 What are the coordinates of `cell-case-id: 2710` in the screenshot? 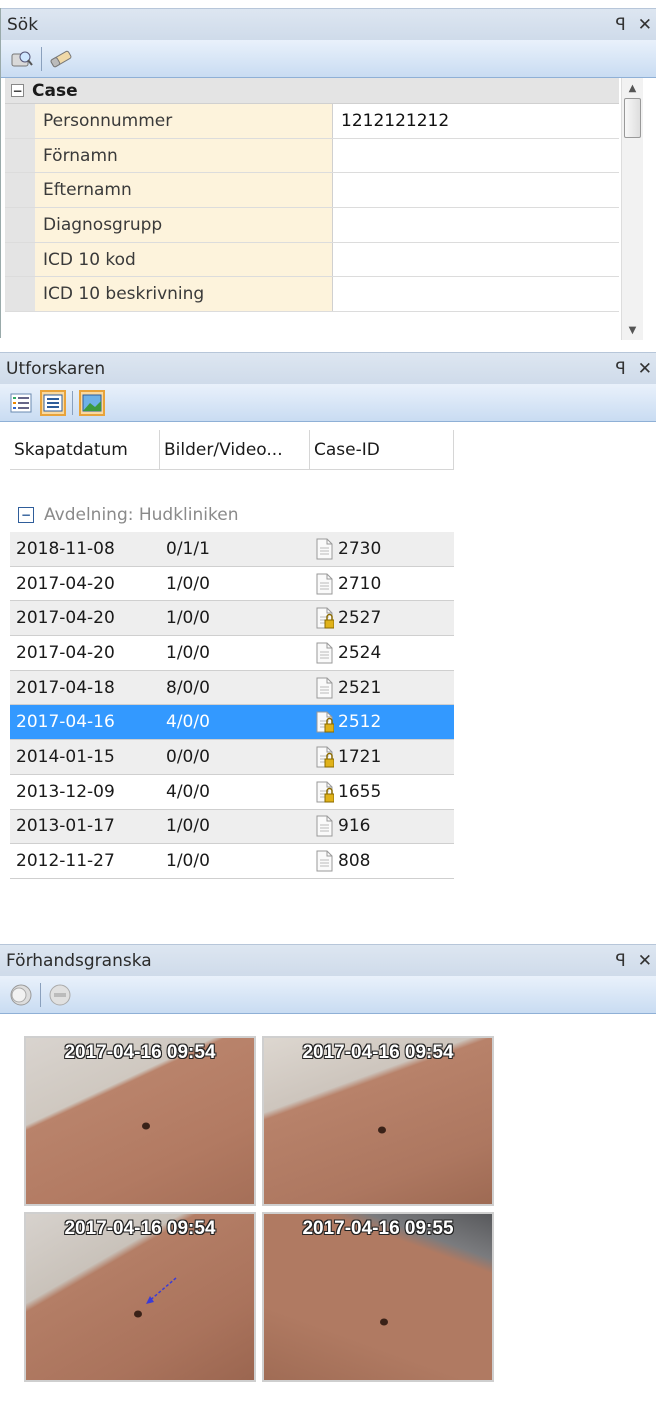 It's located at (360, 583).